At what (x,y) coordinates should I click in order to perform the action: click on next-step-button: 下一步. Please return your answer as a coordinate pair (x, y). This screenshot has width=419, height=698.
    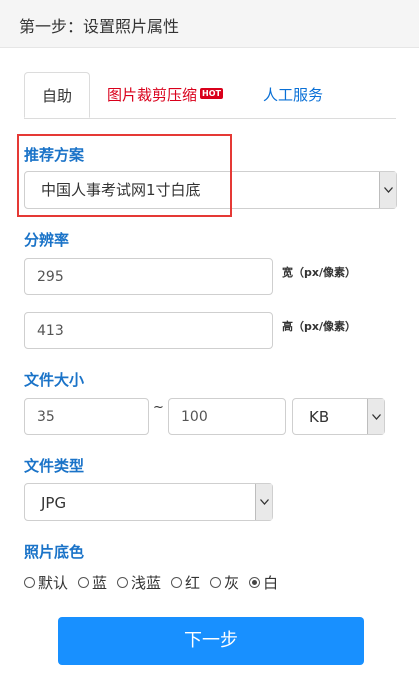
    Looking at the image, I should click on (211, 641).